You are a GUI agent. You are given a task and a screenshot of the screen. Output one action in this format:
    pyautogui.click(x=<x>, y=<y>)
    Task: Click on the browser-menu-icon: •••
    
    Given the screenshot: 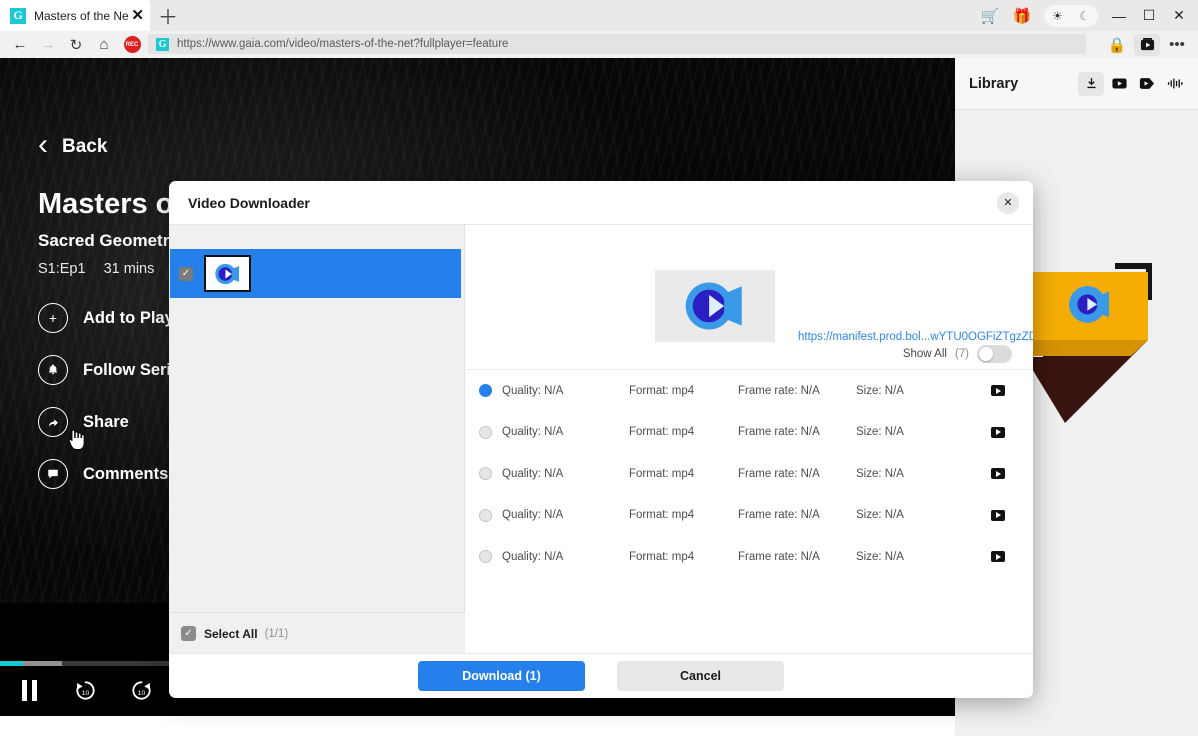 What is the action you would take?
    pyautogui.click(x=1177, y=44)
    